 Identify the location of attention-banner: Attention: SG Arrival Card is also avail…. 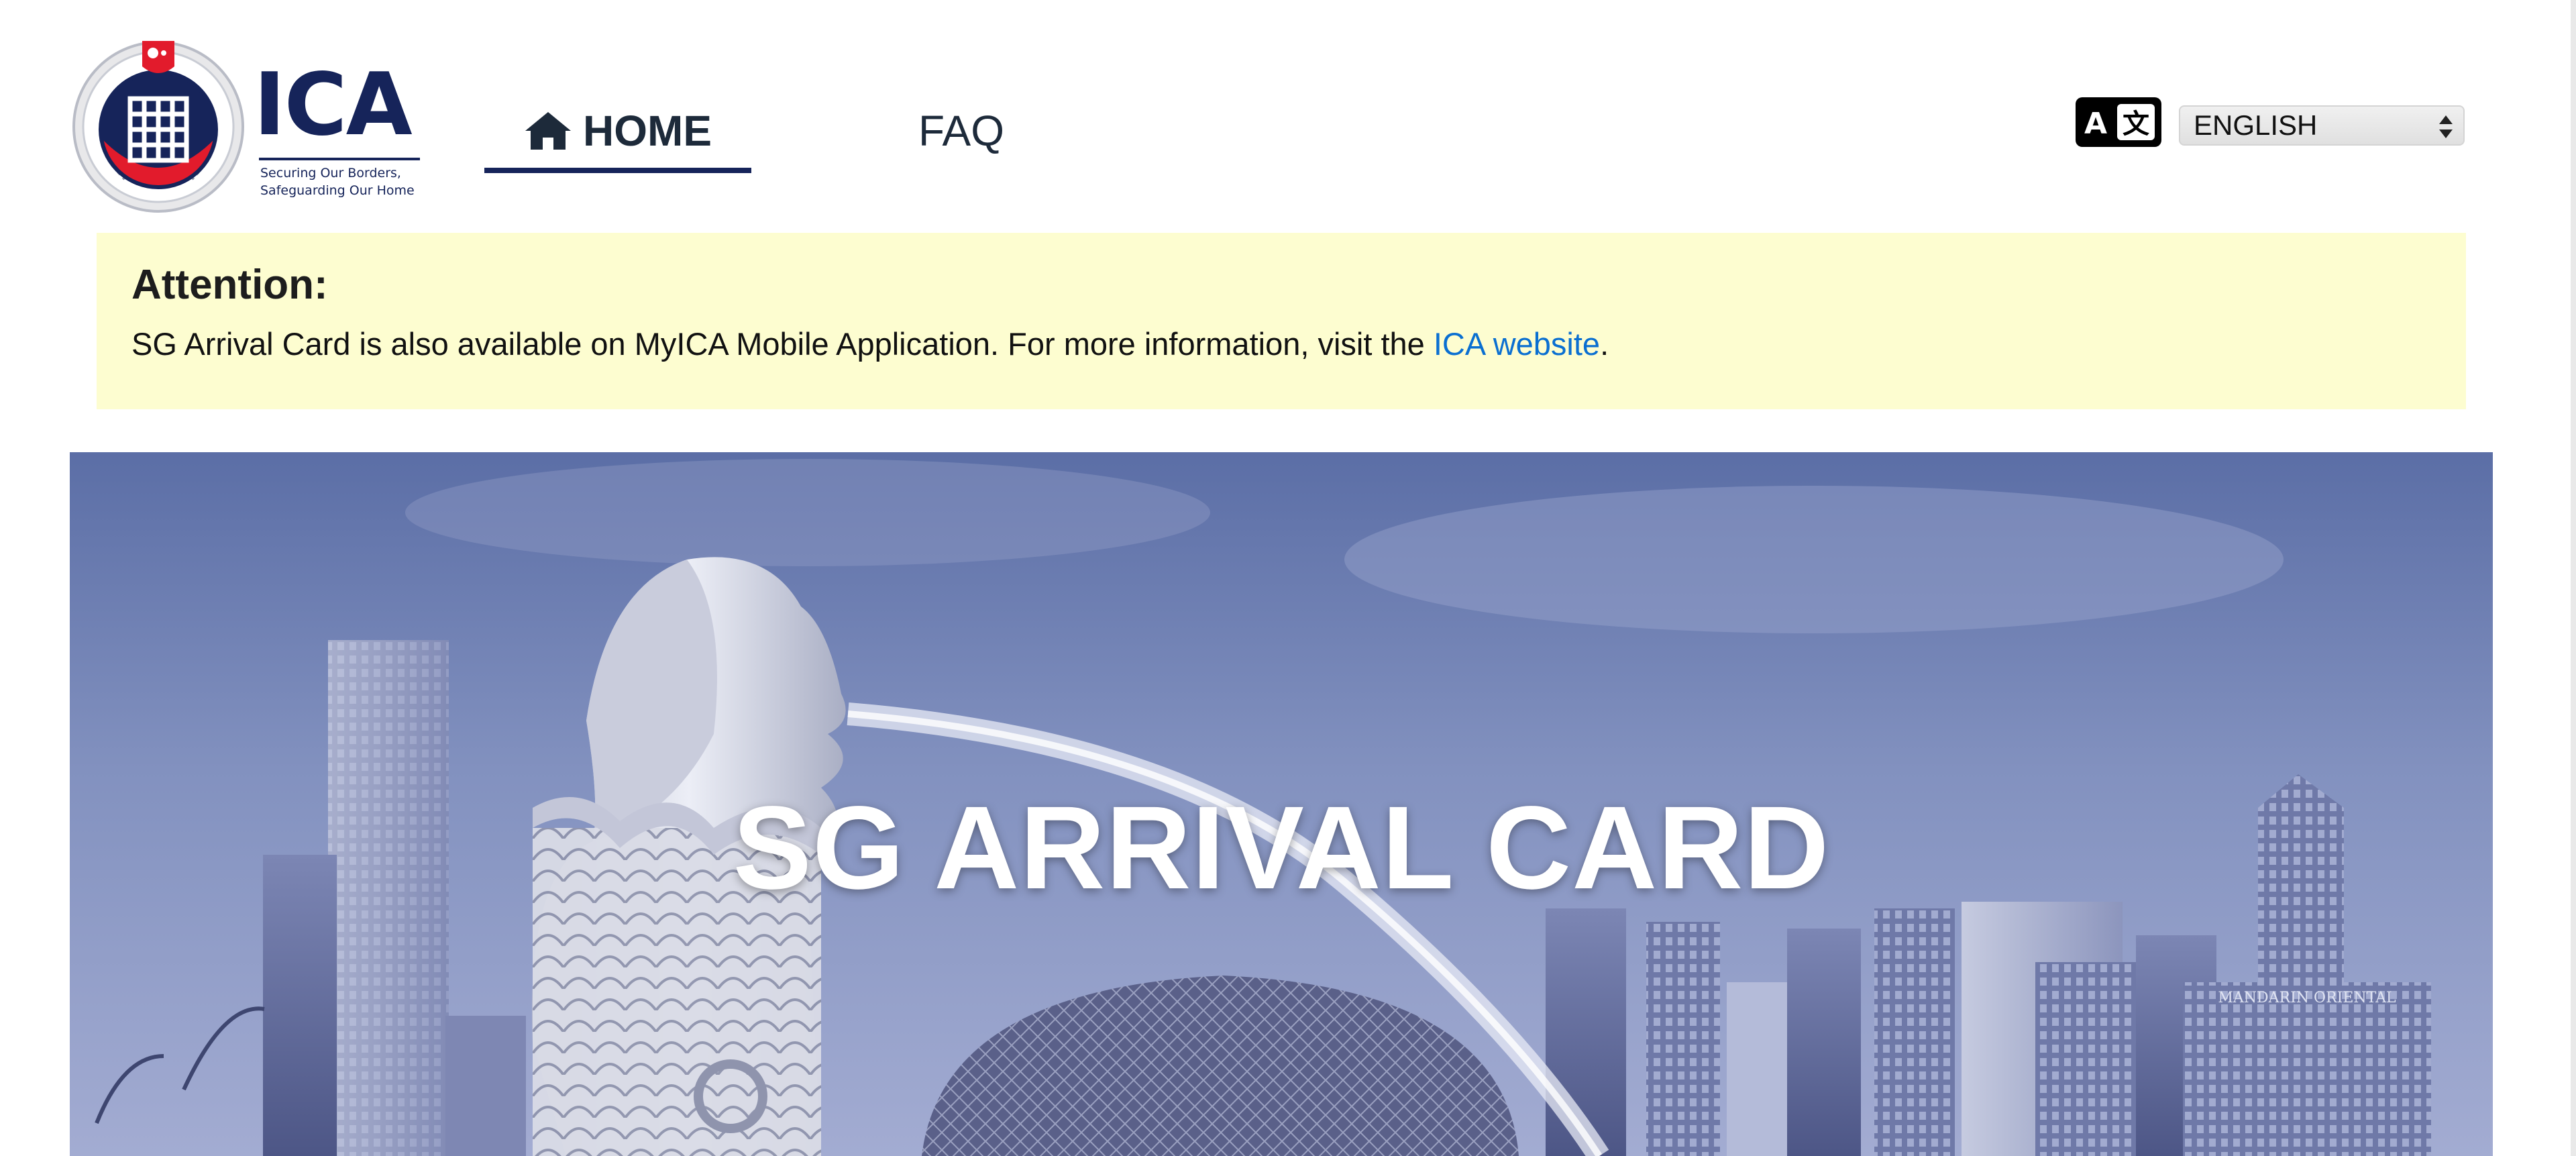
(1281, 321).